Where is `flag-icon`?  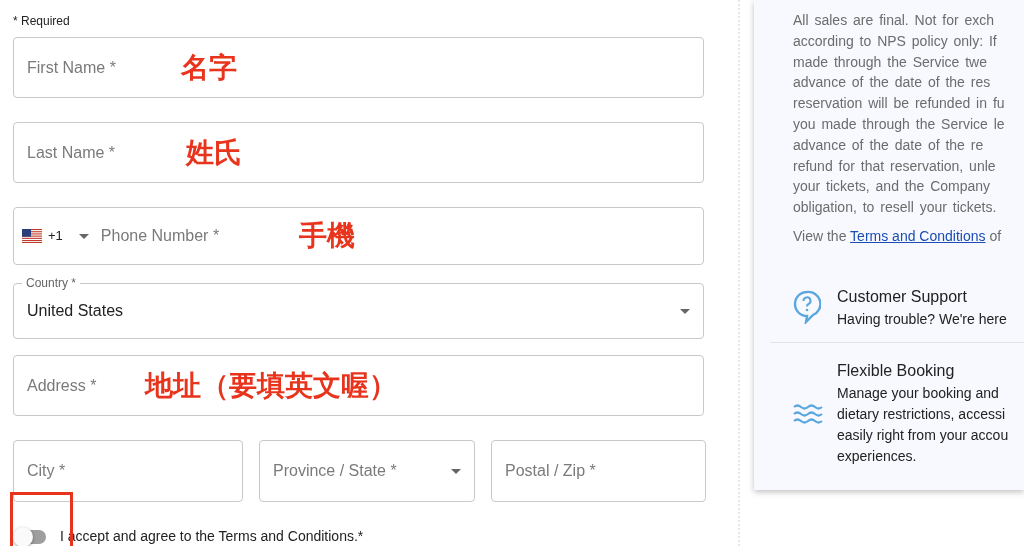 flag-icon is located at coordinates (32, 236).